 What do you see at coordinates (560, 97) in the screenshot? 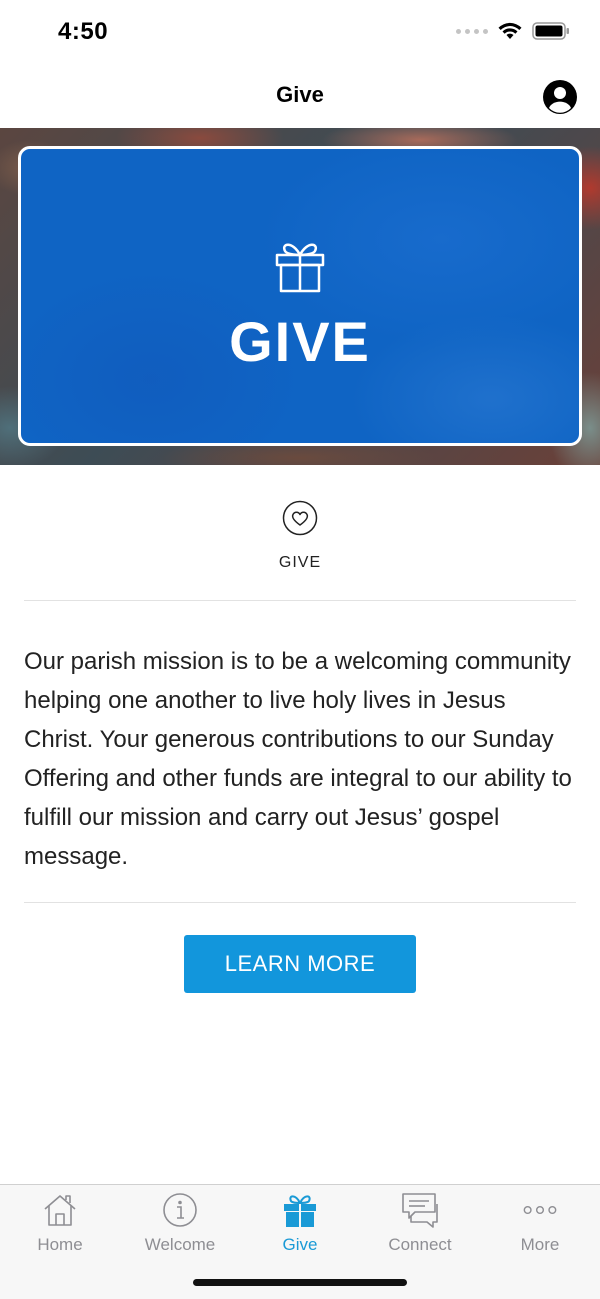
I see `profile-icon` at bounding box center [560, 97].